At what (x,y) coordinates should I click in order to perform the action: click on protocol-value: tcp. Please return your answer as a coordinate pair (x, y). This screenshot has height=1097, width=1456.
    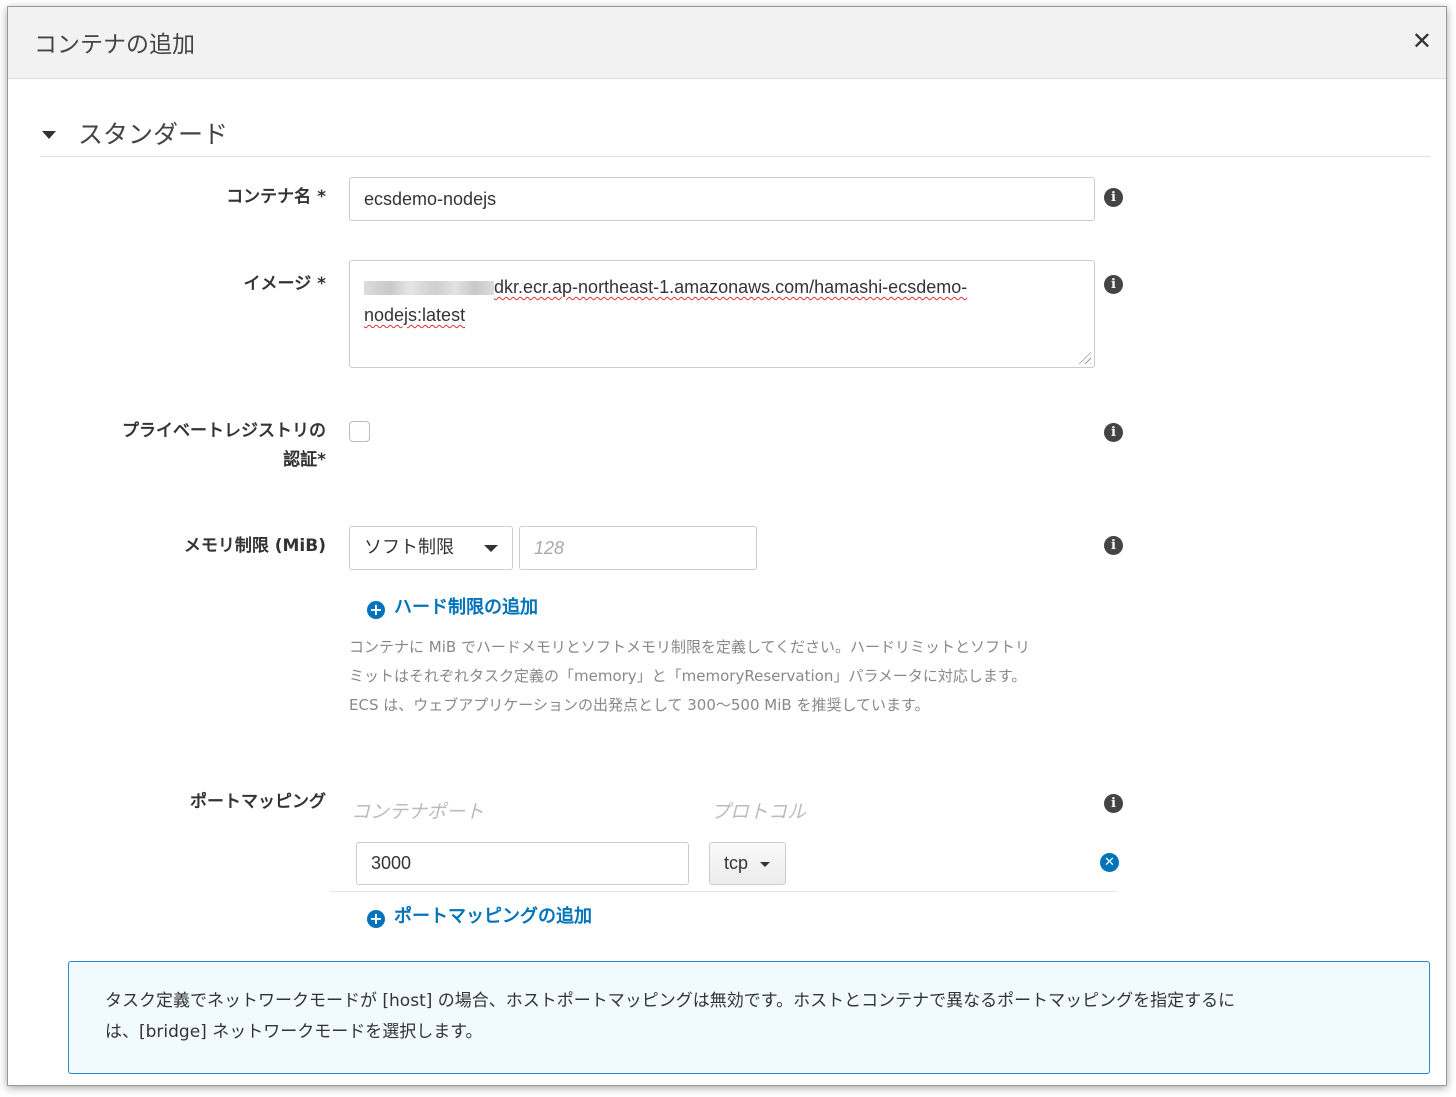
    Looking at the image, I should click on (736, 863).